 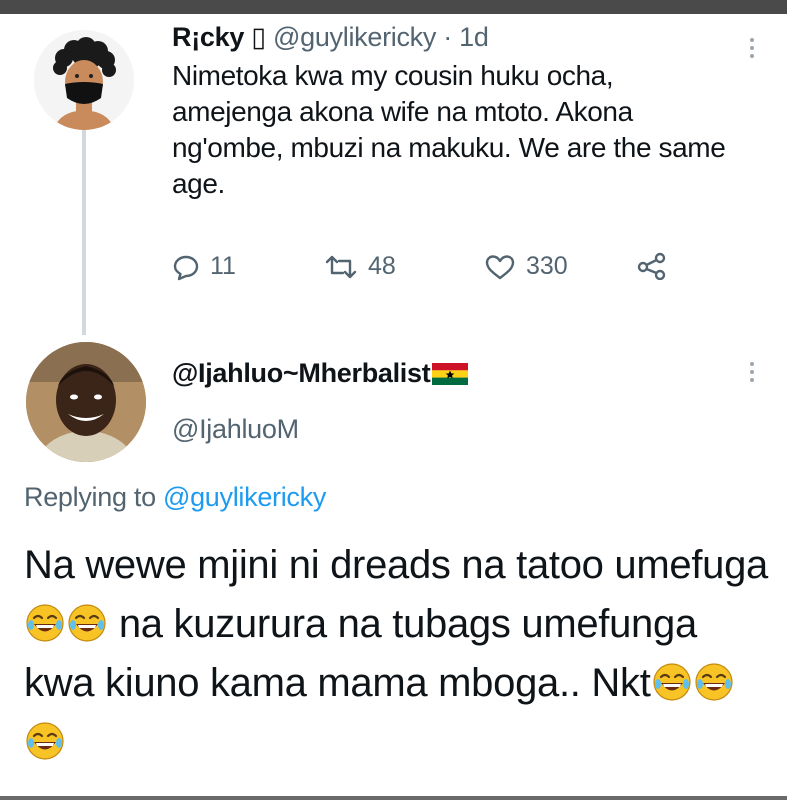 What do you see at coordinates (223, 266) in the screenshot?
I see `reply-count: 11` at bounding box center [223, 266].